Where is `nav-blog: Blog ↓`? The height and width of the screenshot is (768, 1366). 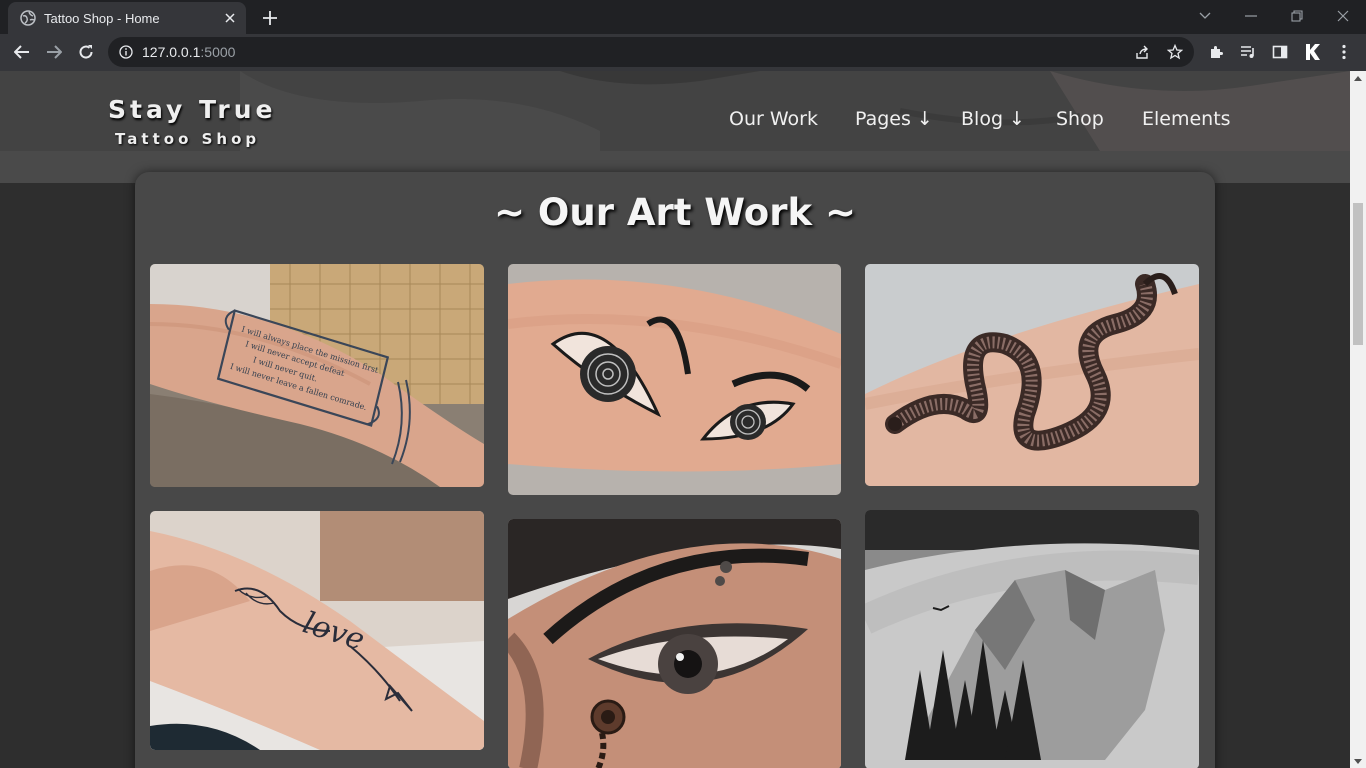 nav-blog: Blog ↓ is located at coordinates (993, 119).